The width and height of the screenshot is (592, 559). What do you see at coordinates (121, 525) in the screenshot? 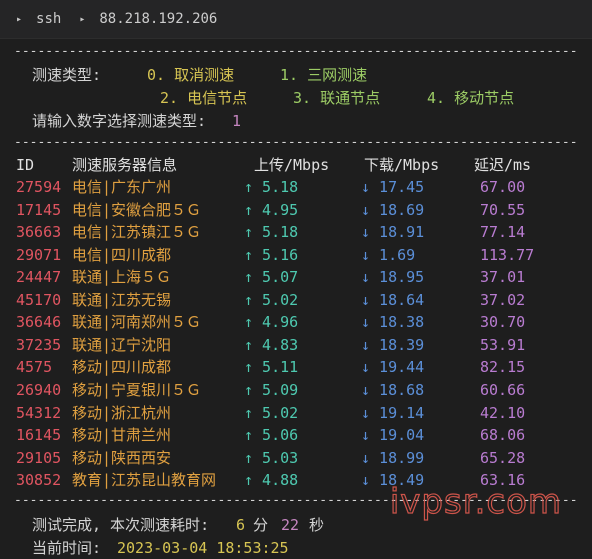
I see `footer-done-label: 测试完成, 本次测速耗时:` at bounding box center [121, 525].